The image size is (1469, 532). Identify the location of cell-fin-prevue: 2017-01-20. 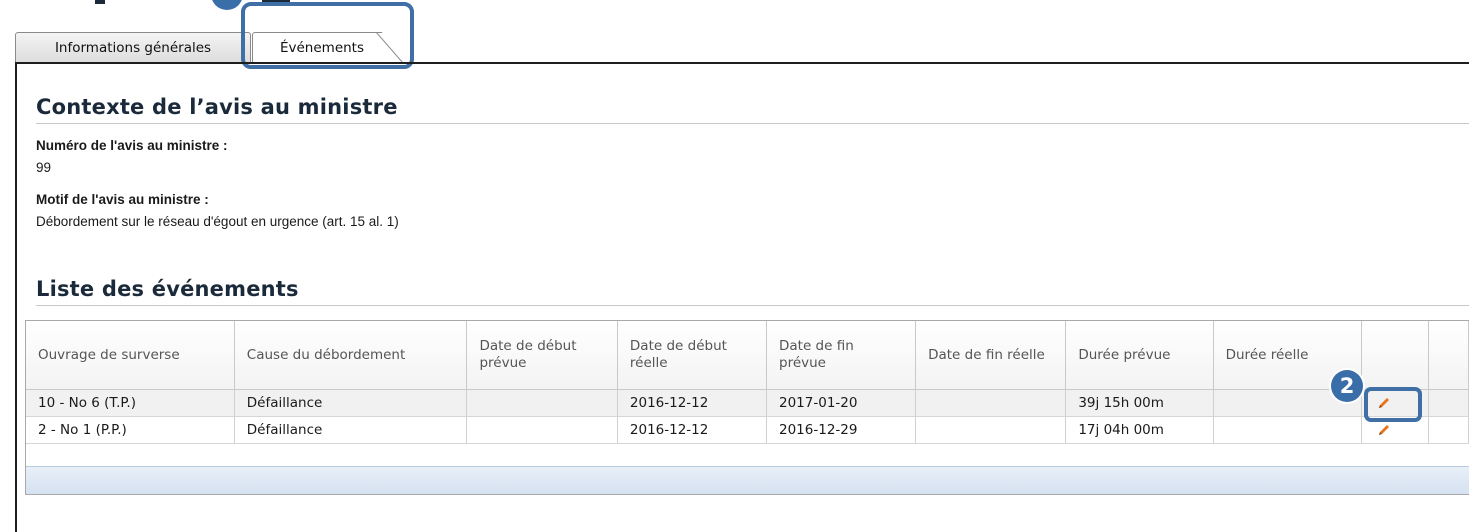
(841, 403).